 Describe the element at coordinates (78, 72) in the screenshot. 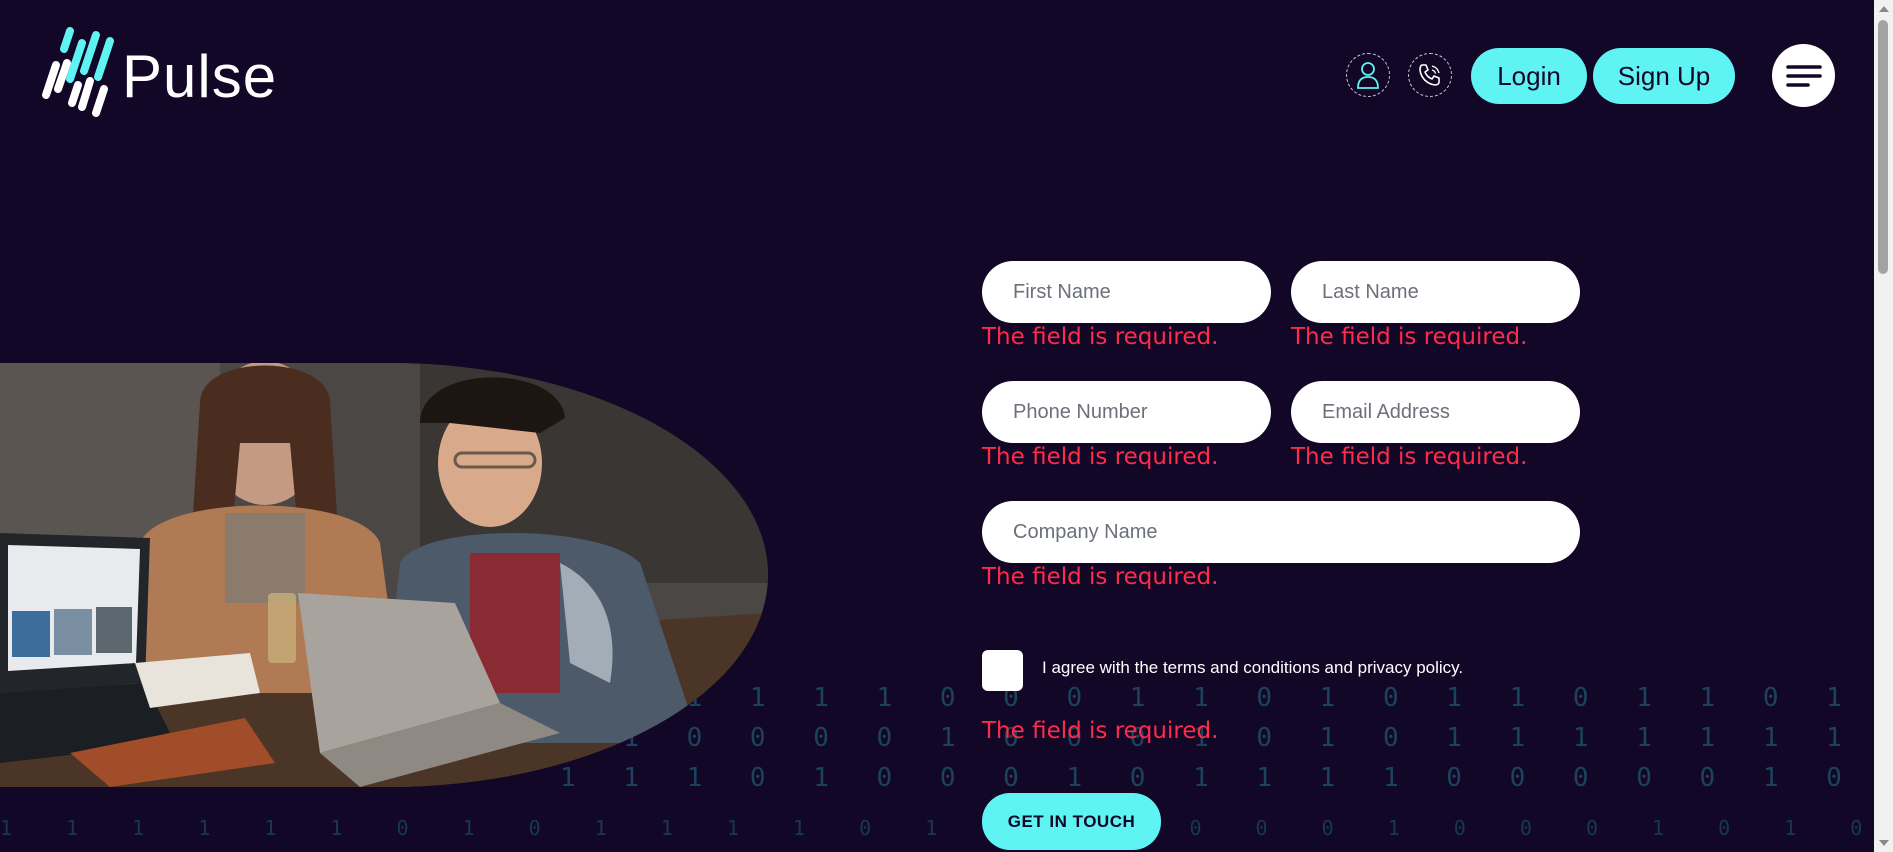

I see `pulse-logo-mark-icon` at that location.